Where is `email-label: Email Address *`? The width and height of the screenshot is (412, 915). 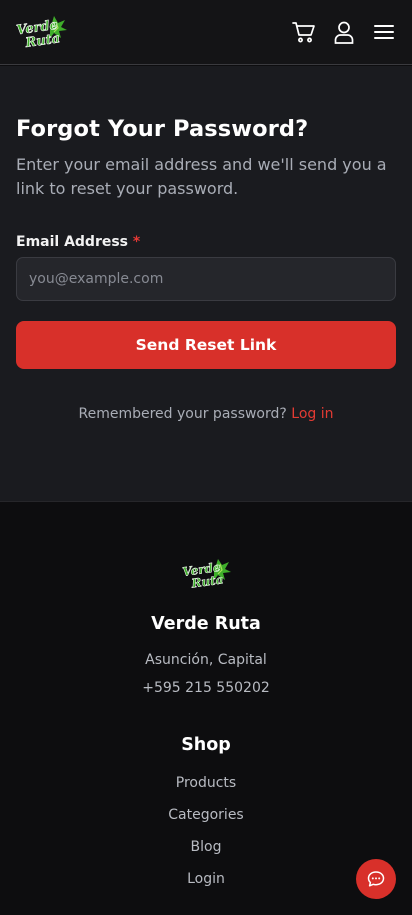
email-label: Email Address * is located at coordinates (78, 242).